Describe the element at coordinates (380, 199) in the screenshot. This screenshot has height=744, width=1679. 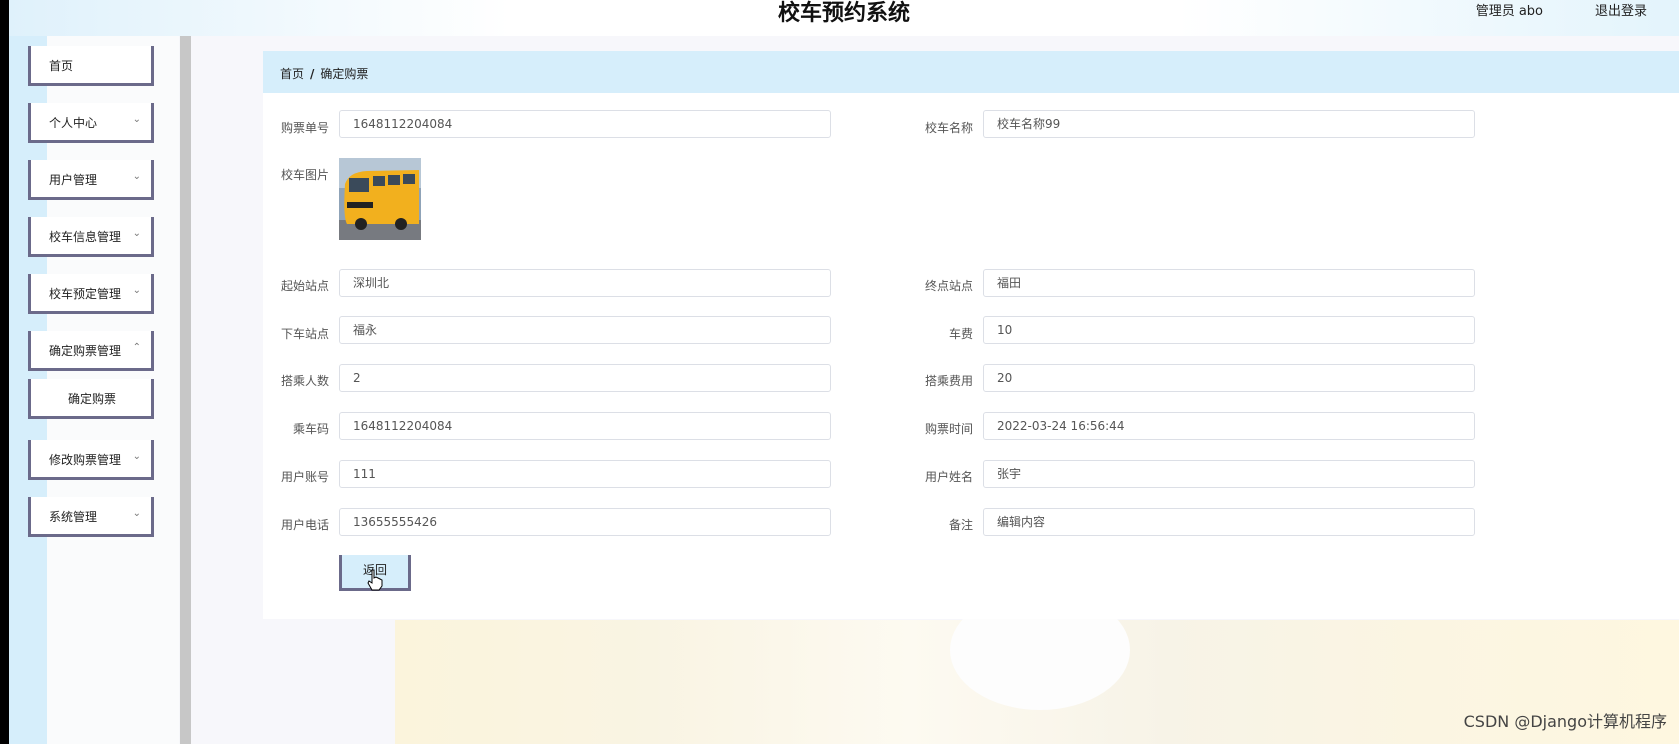
I see `school-bus-image` at that location.